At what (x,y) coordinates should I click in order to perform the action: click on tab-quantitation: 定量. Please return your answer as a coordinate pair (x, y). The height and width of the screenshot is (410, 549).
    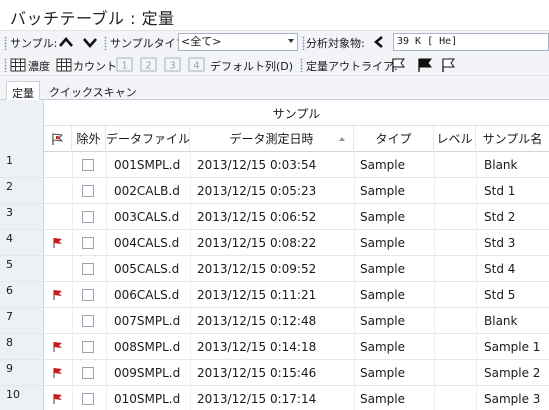
    Looking at the image, I should click on (23, 90).